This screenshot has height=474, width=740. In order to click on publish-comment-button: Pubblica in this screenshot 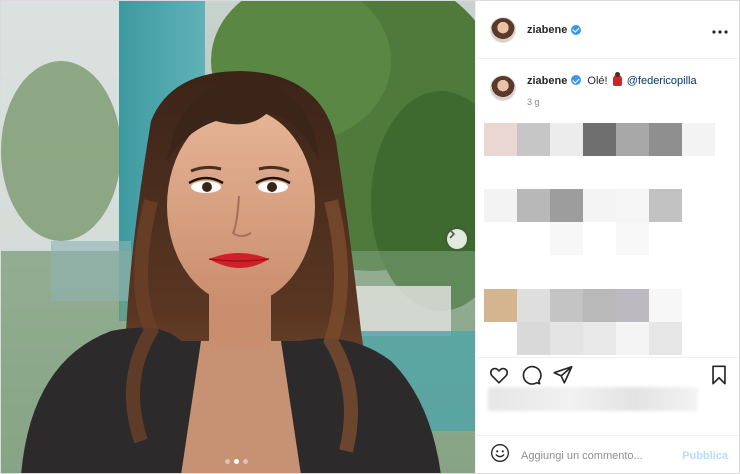, I will do `click(705, 456)`.